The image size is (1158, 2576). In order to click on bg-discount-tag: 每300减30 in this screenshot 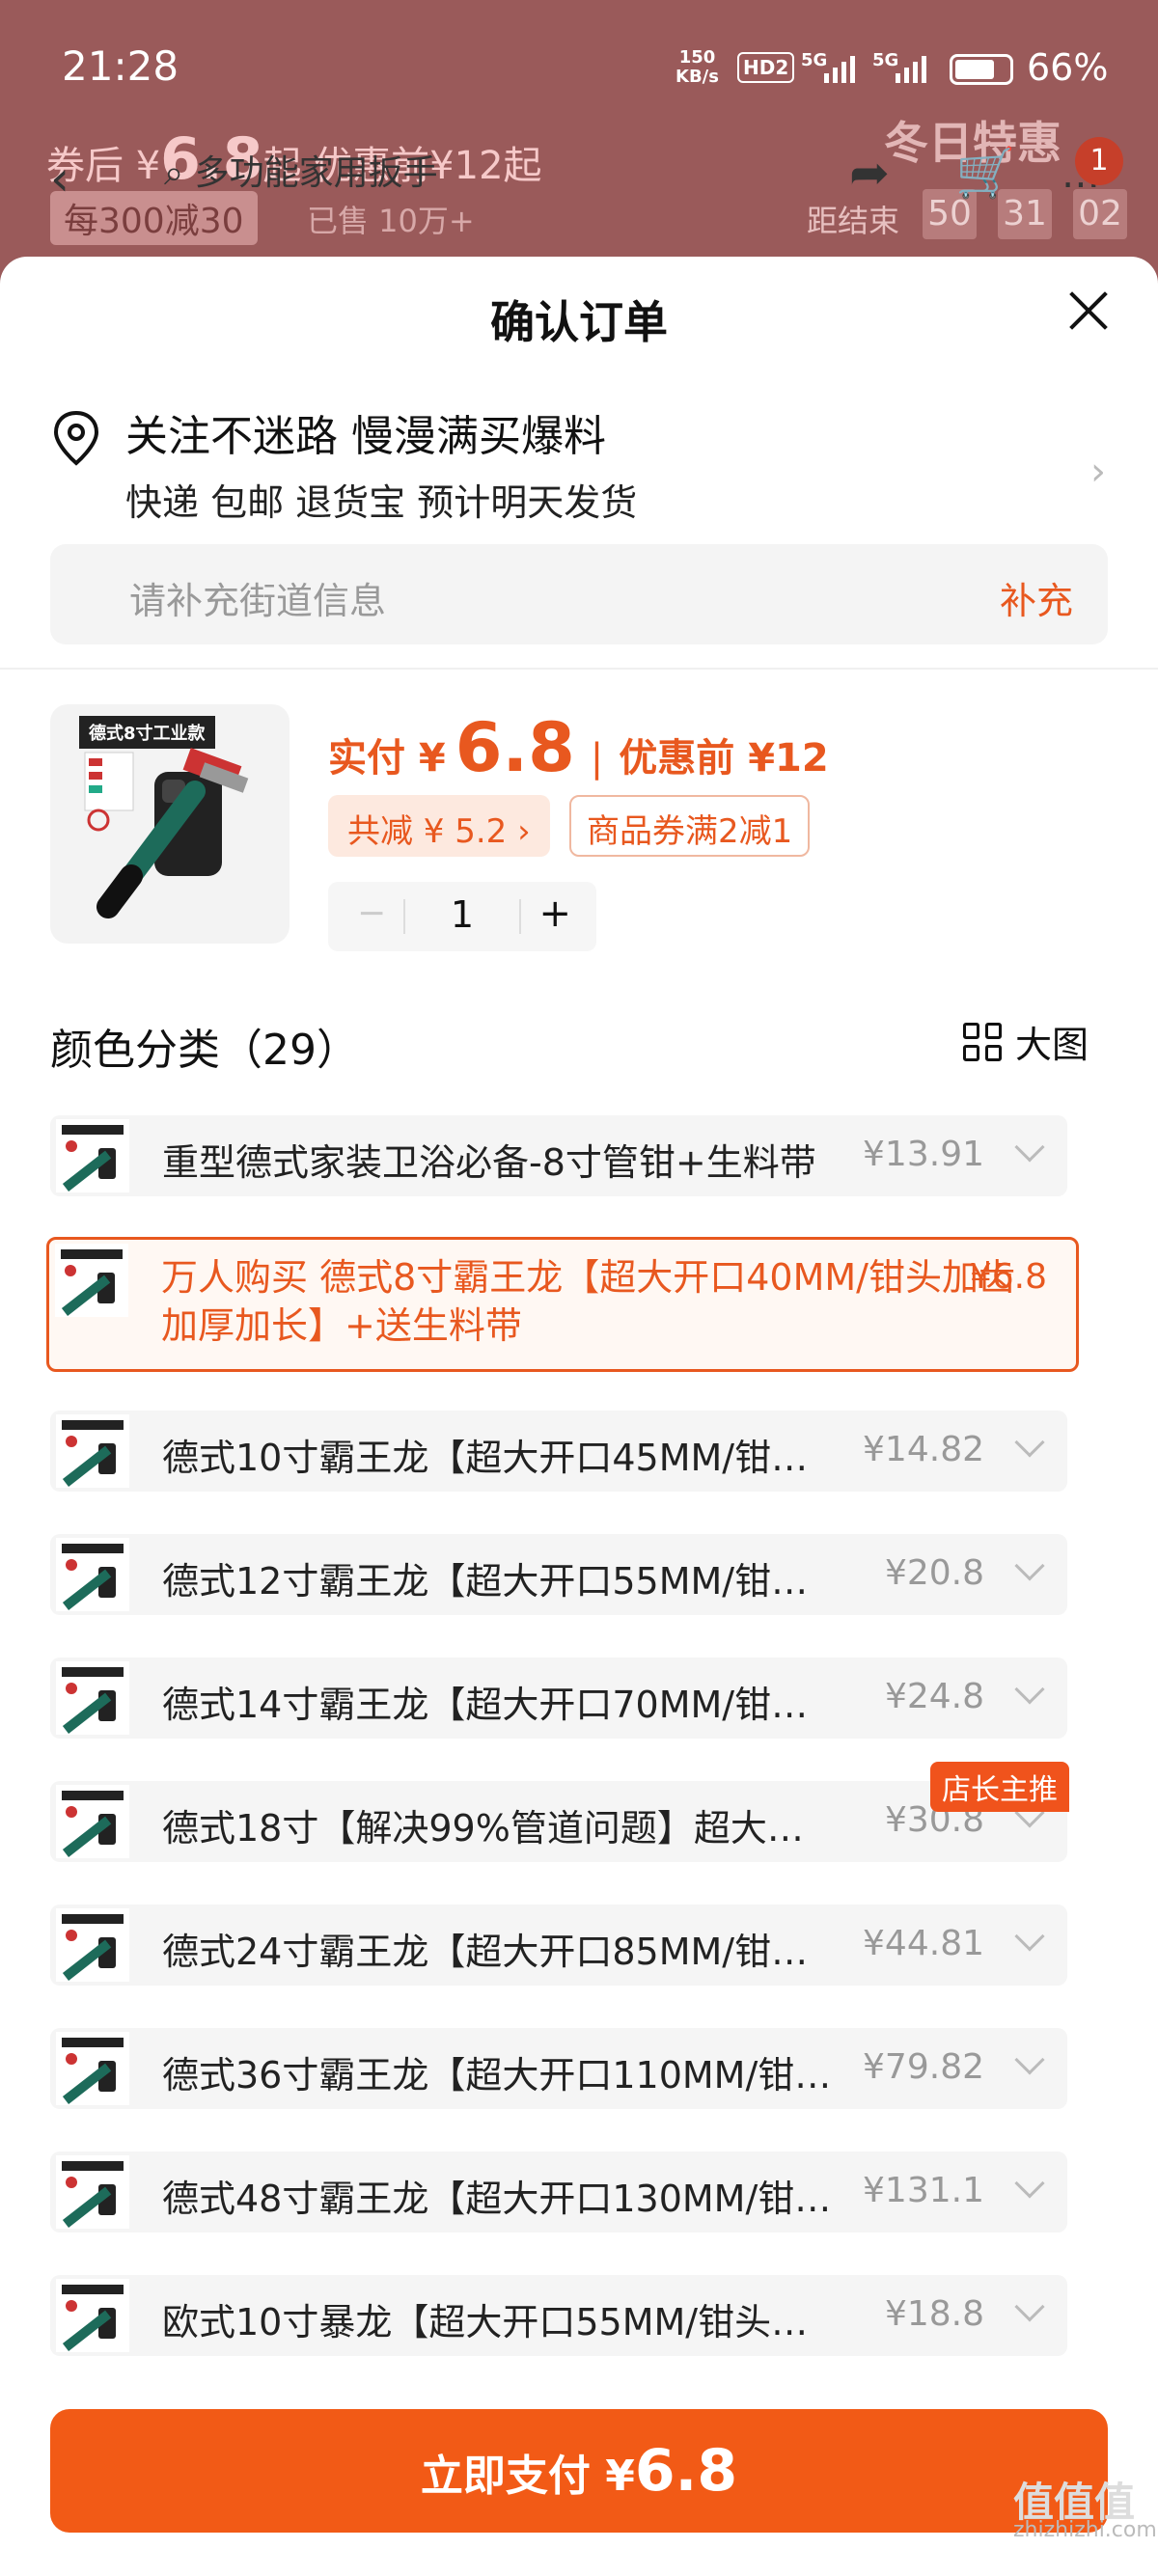, I will do `click(154, 218)`.